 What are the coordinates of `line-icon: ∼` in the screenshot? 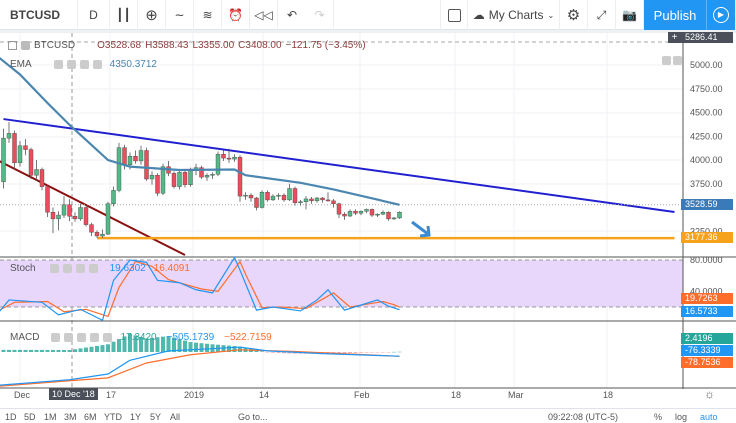 It's located at (180, 15).